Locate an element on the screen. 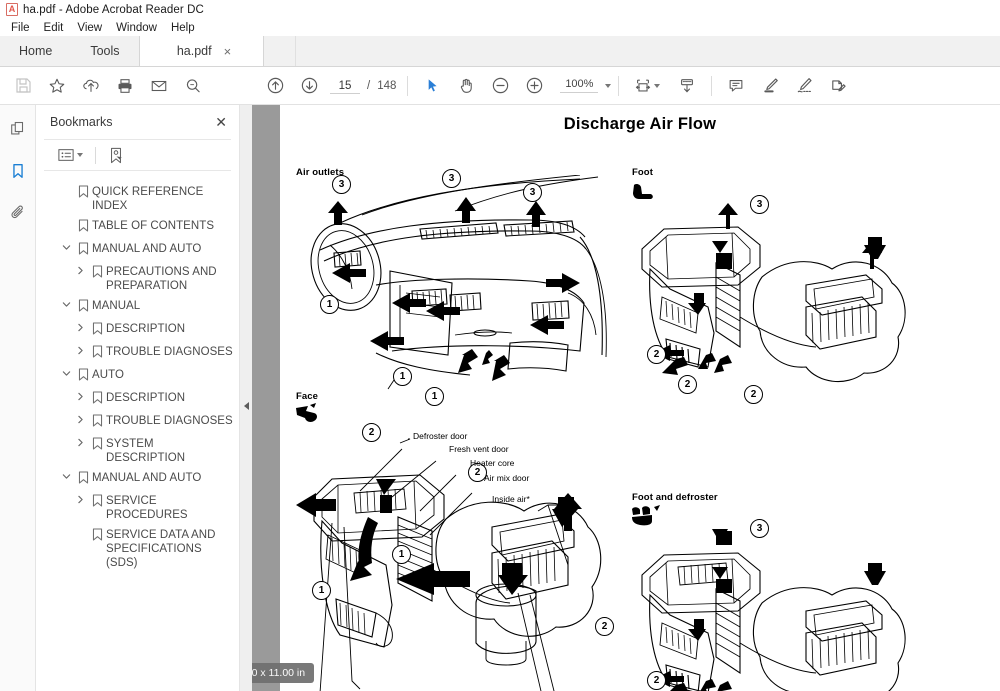 Image resolution: width=1000 pixels, height=691 pixels. sign-pen-icon is located at coordinates (804, 86).